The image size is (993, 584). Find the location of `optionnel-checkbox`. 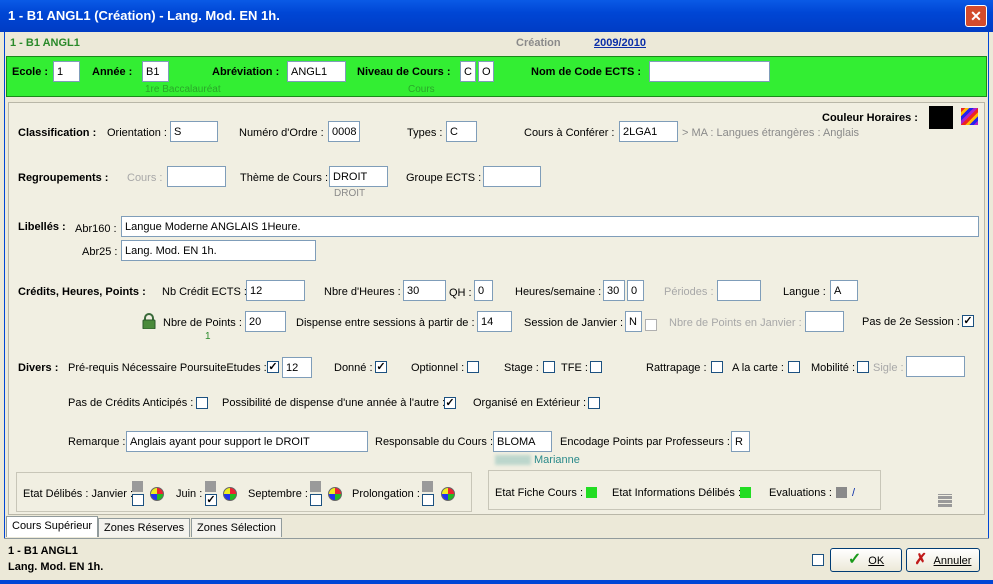

optionnel-checkbox is located at coordinates (473, 367).